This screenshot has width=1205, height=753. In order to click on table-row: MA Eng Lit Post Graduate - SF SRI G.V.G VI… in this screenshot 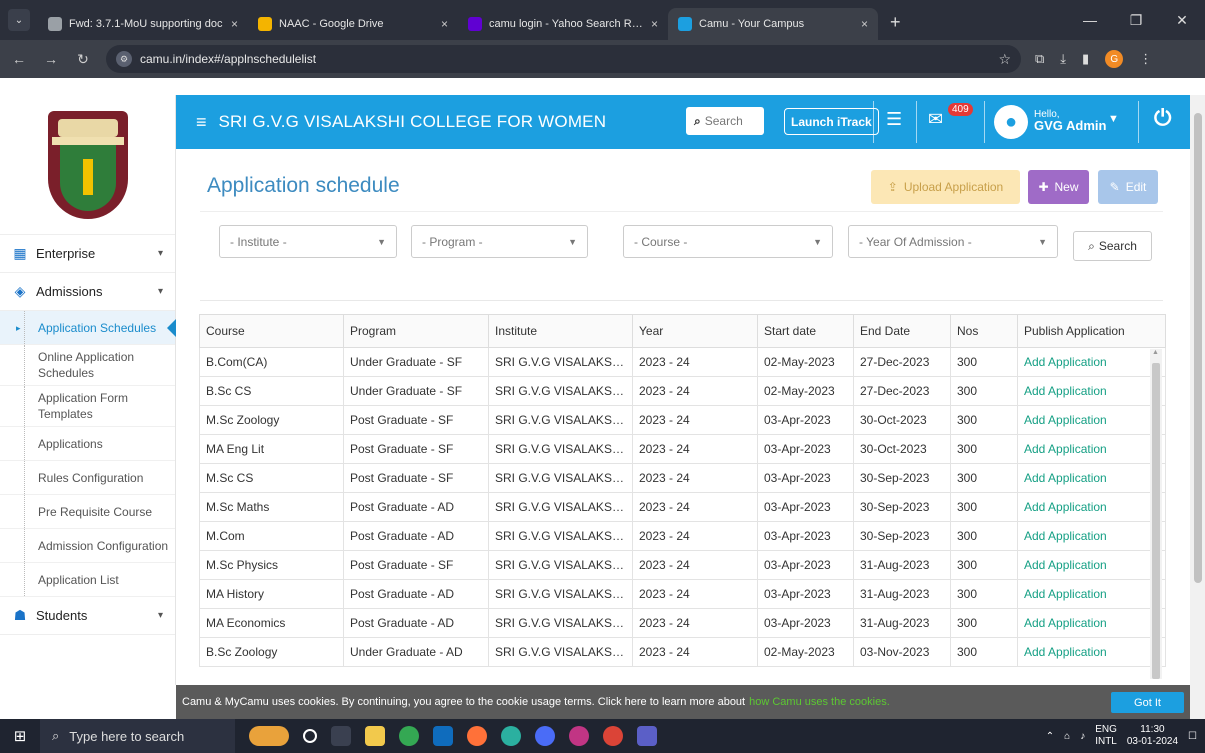, I will do `click(682, 449)`.